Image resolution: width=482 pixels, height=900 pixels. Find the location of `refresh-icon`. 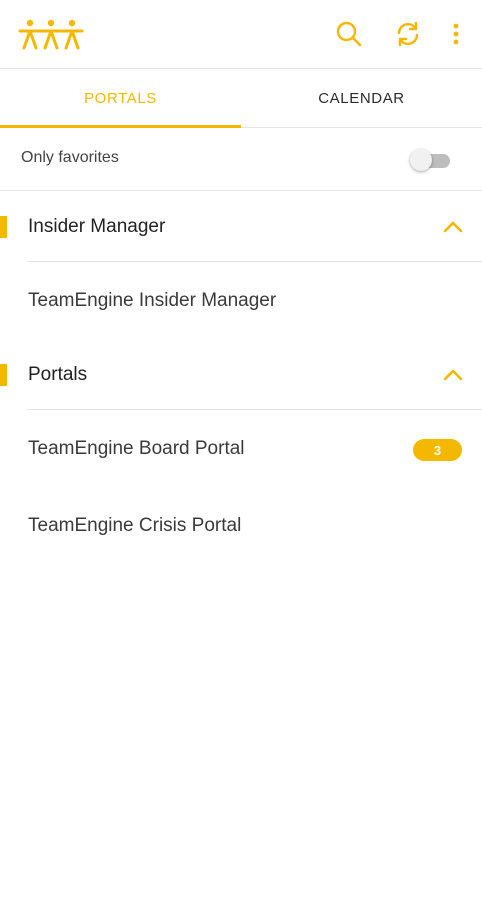

refresh-icon is located at coordinates (408, 34).